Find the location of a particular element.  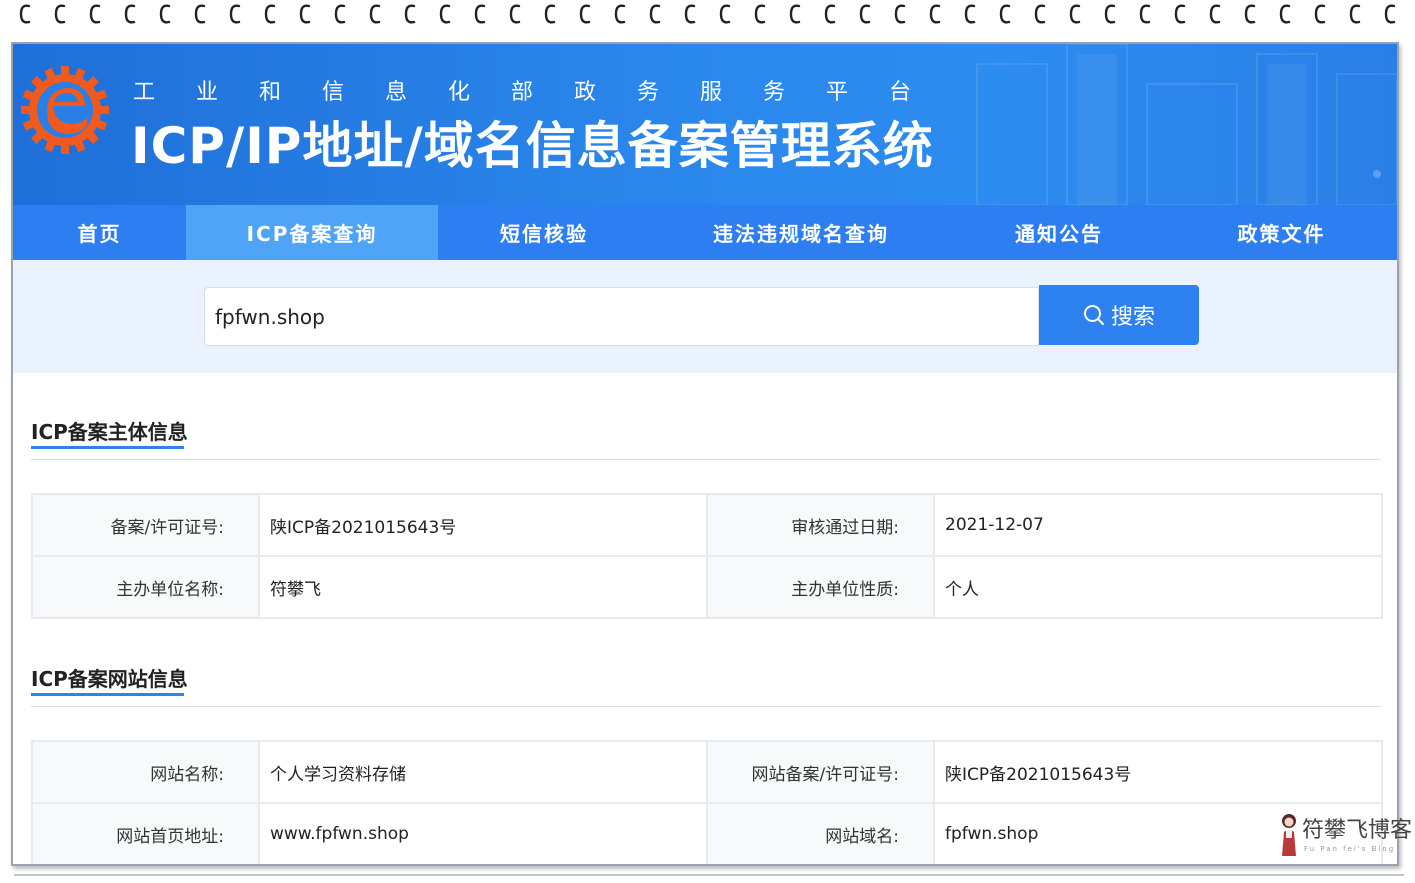

homepage-url-value: www.fpfwn.shop is located at coordinates (483, 833).